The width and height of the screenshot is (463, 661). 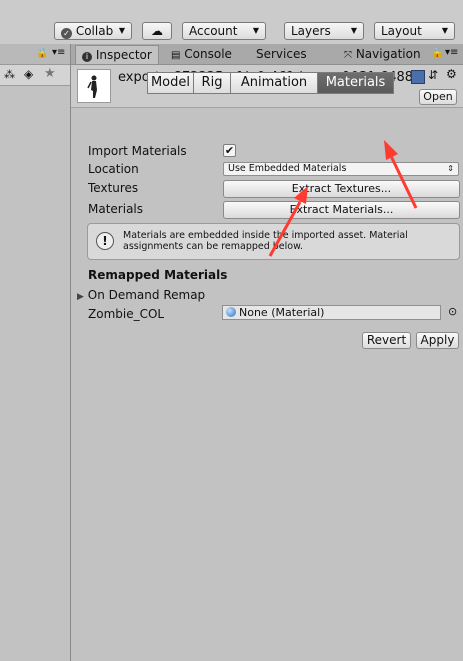 I want to click on import-materials-checkbox: ✔, so click(x=229, y=150).